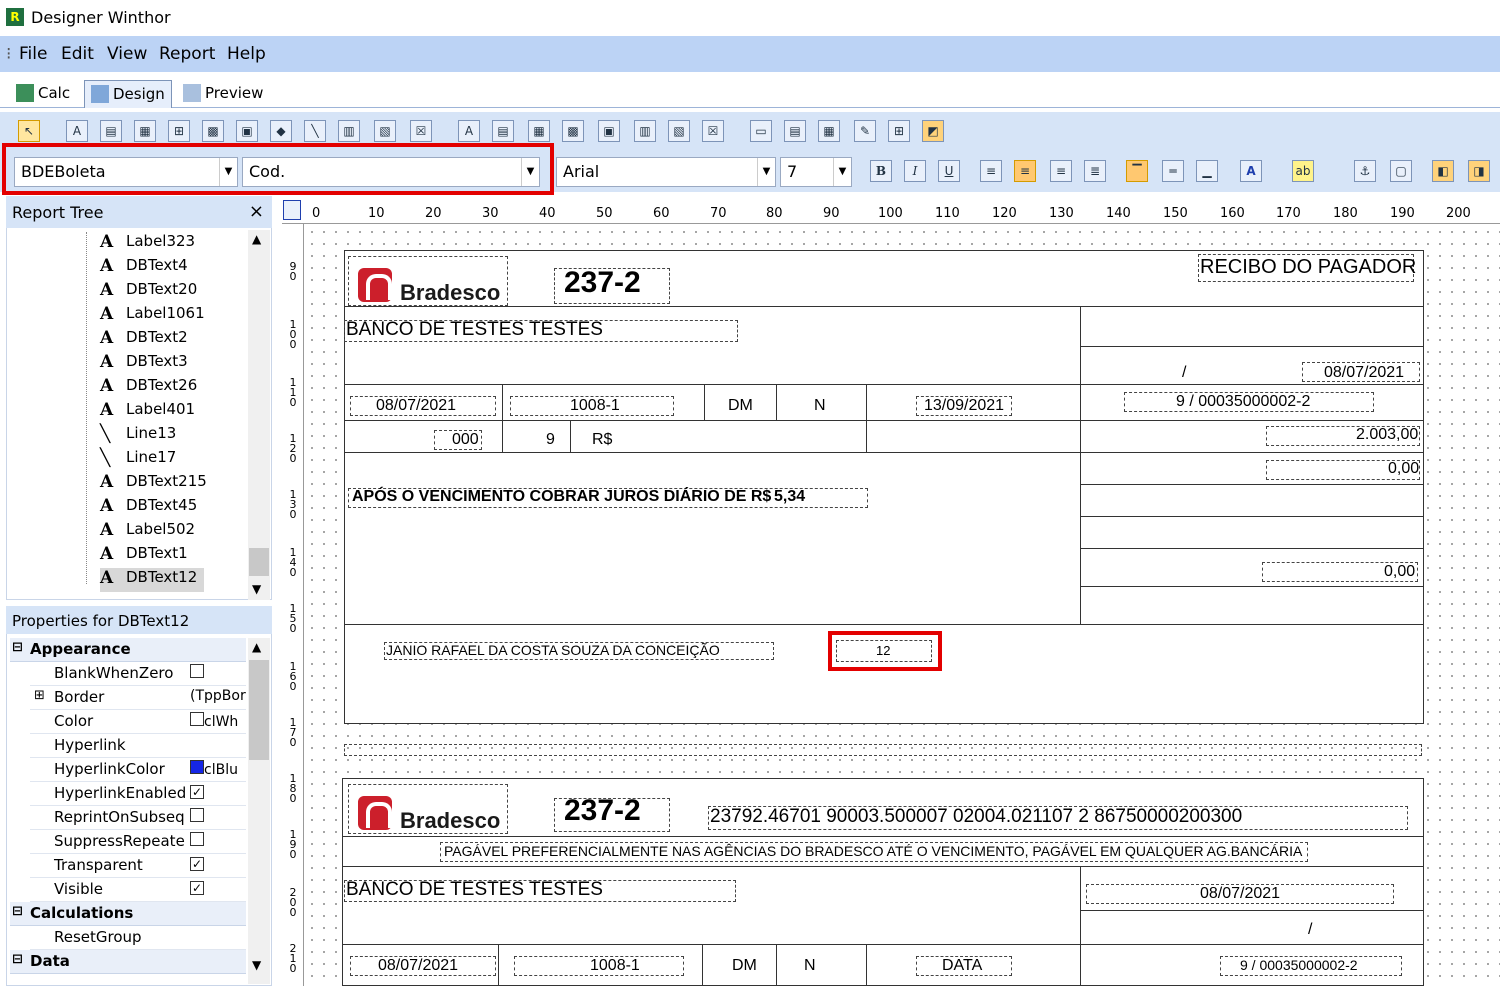  I want to click on font-color-icon: A, so click(1251, 171).